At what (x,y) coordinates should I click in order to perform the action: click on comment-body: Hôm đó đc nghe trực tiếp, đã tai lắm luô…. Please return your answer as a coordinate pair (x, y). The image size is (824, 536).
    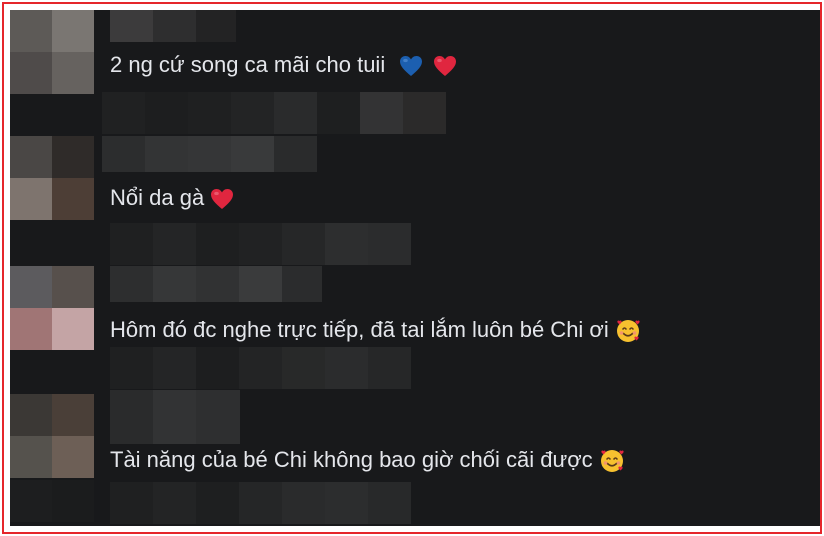
    Looking at the image, I should click on (359, 329).